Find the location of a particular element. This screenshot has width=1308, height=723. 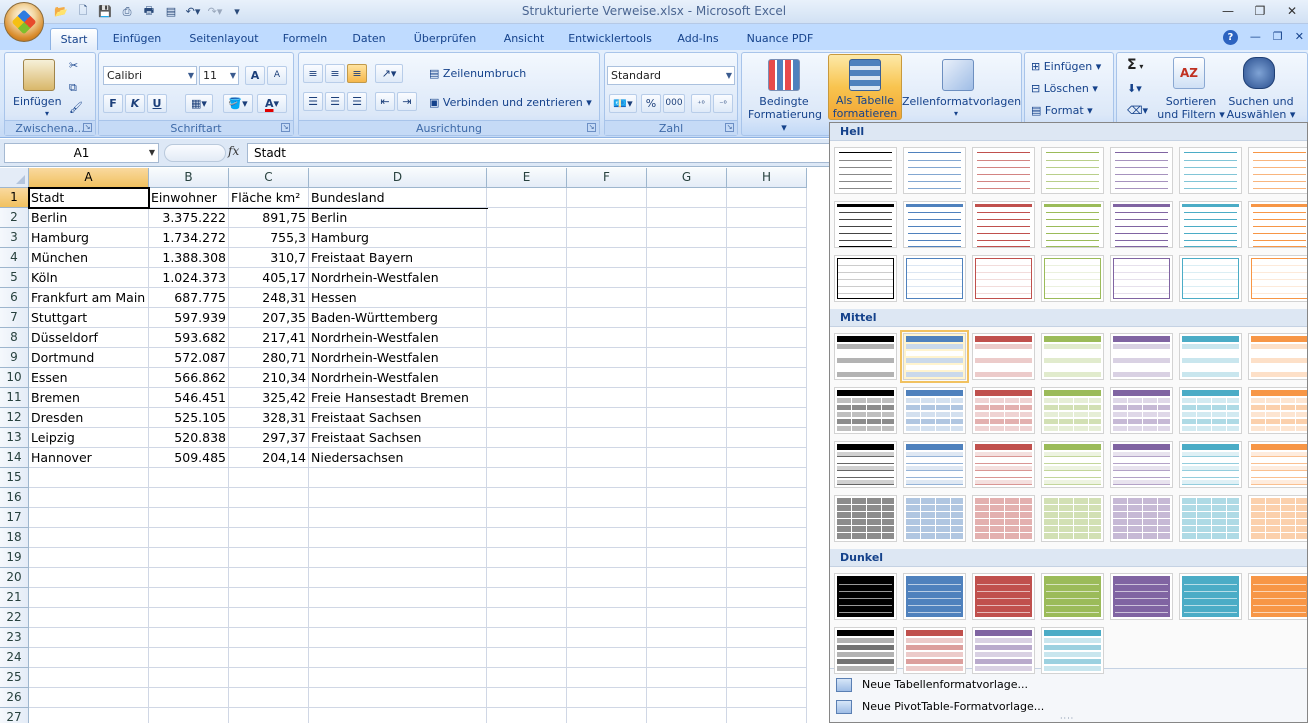

row-header-19: 19 is located at coordinates (14, 558).